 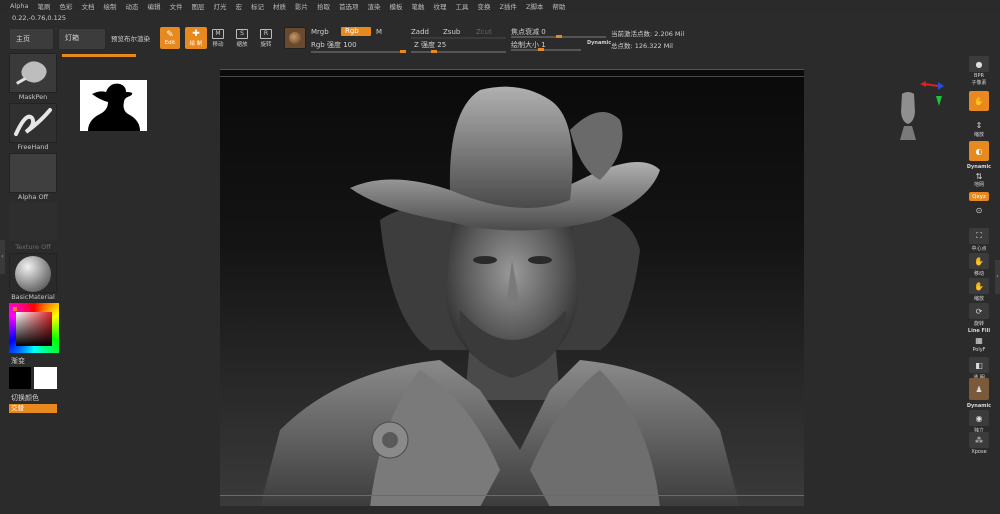 I want to click on scale-icon: S, so click(x=242, y=34).